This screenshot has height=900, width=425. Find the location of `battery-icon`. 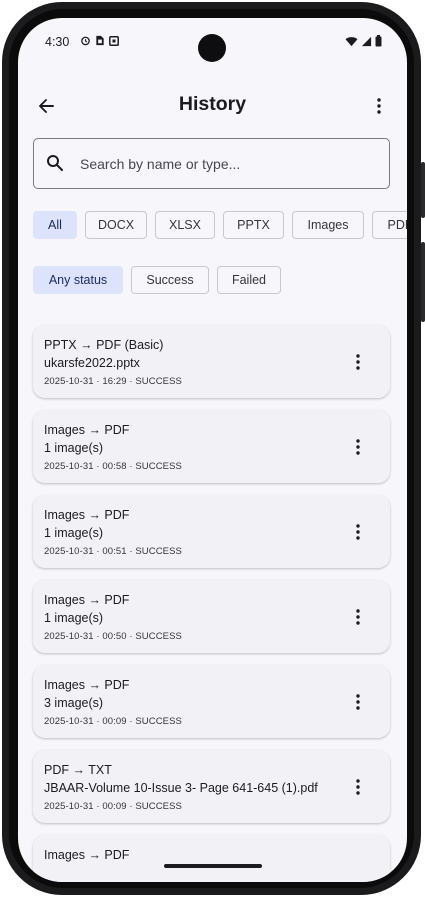

battery-icon is located at coordinates (378, 41).